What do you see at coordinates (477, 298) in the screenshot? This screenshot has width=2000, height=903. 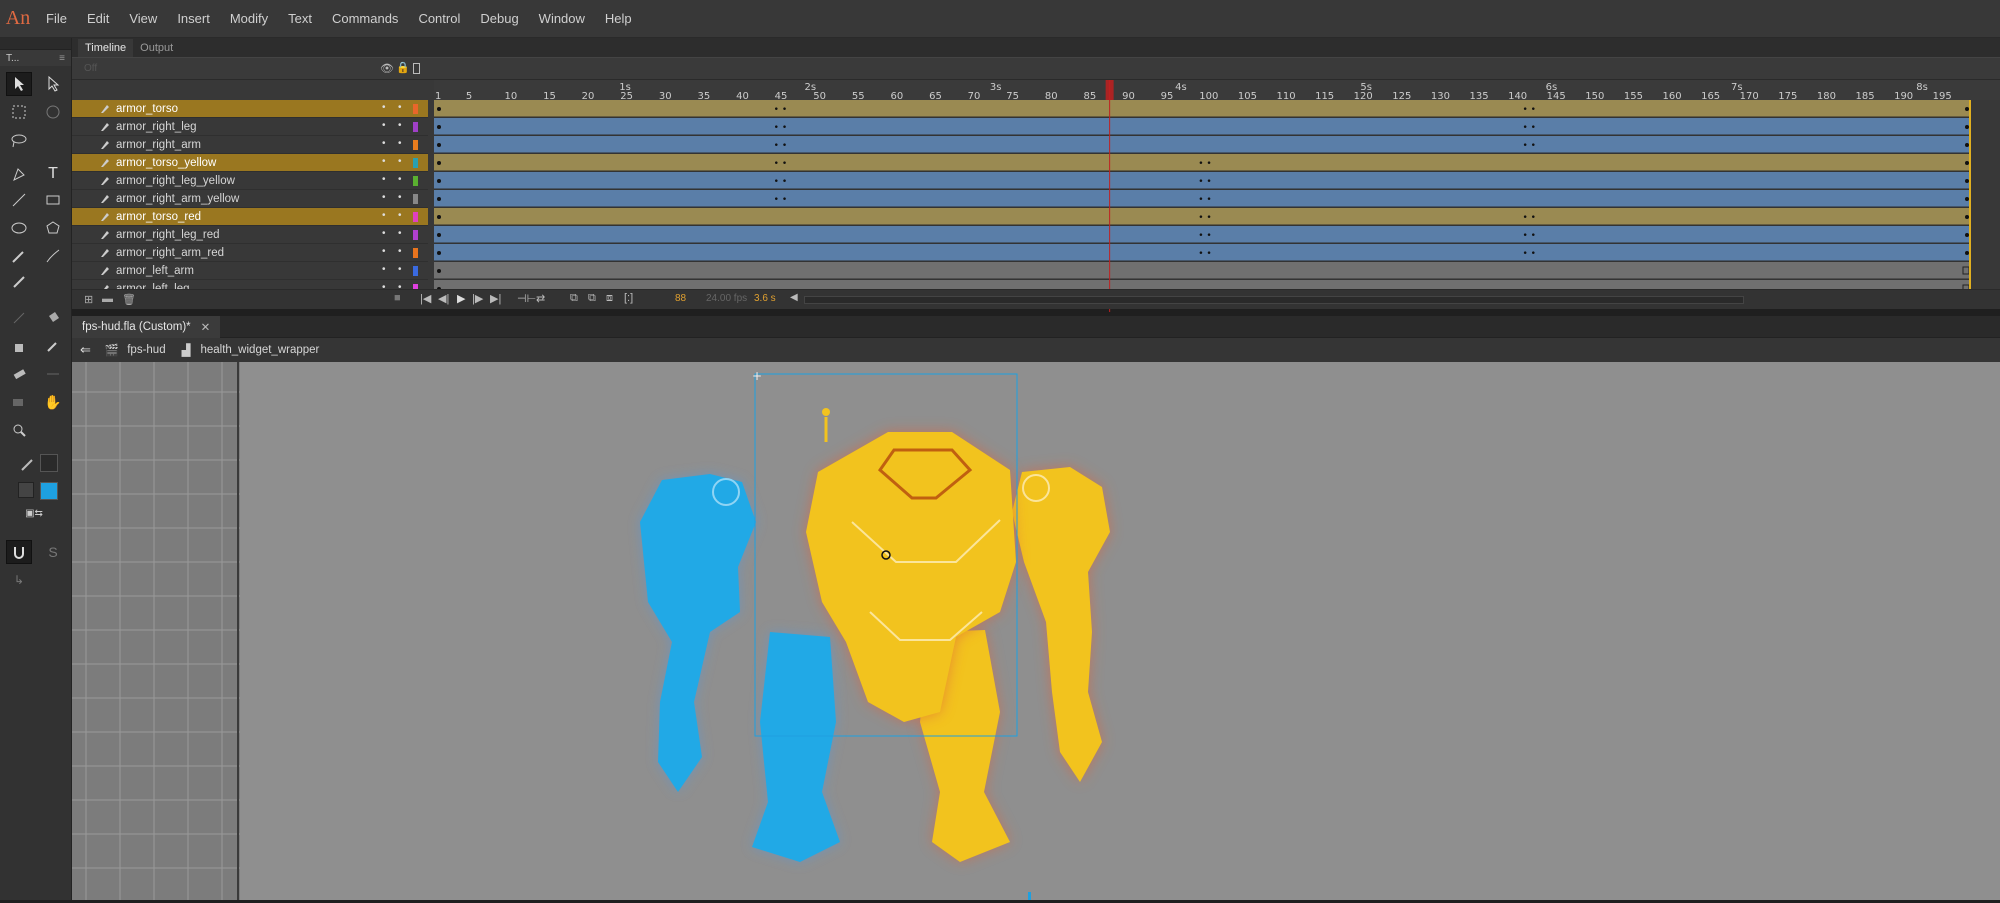 I see `next-frame-icon: |▶` at bounding box center [477, 298].